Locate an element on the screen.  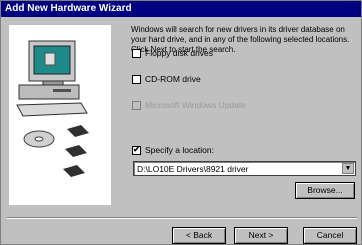
next-button: Next > is located at coordinates (261, 235).